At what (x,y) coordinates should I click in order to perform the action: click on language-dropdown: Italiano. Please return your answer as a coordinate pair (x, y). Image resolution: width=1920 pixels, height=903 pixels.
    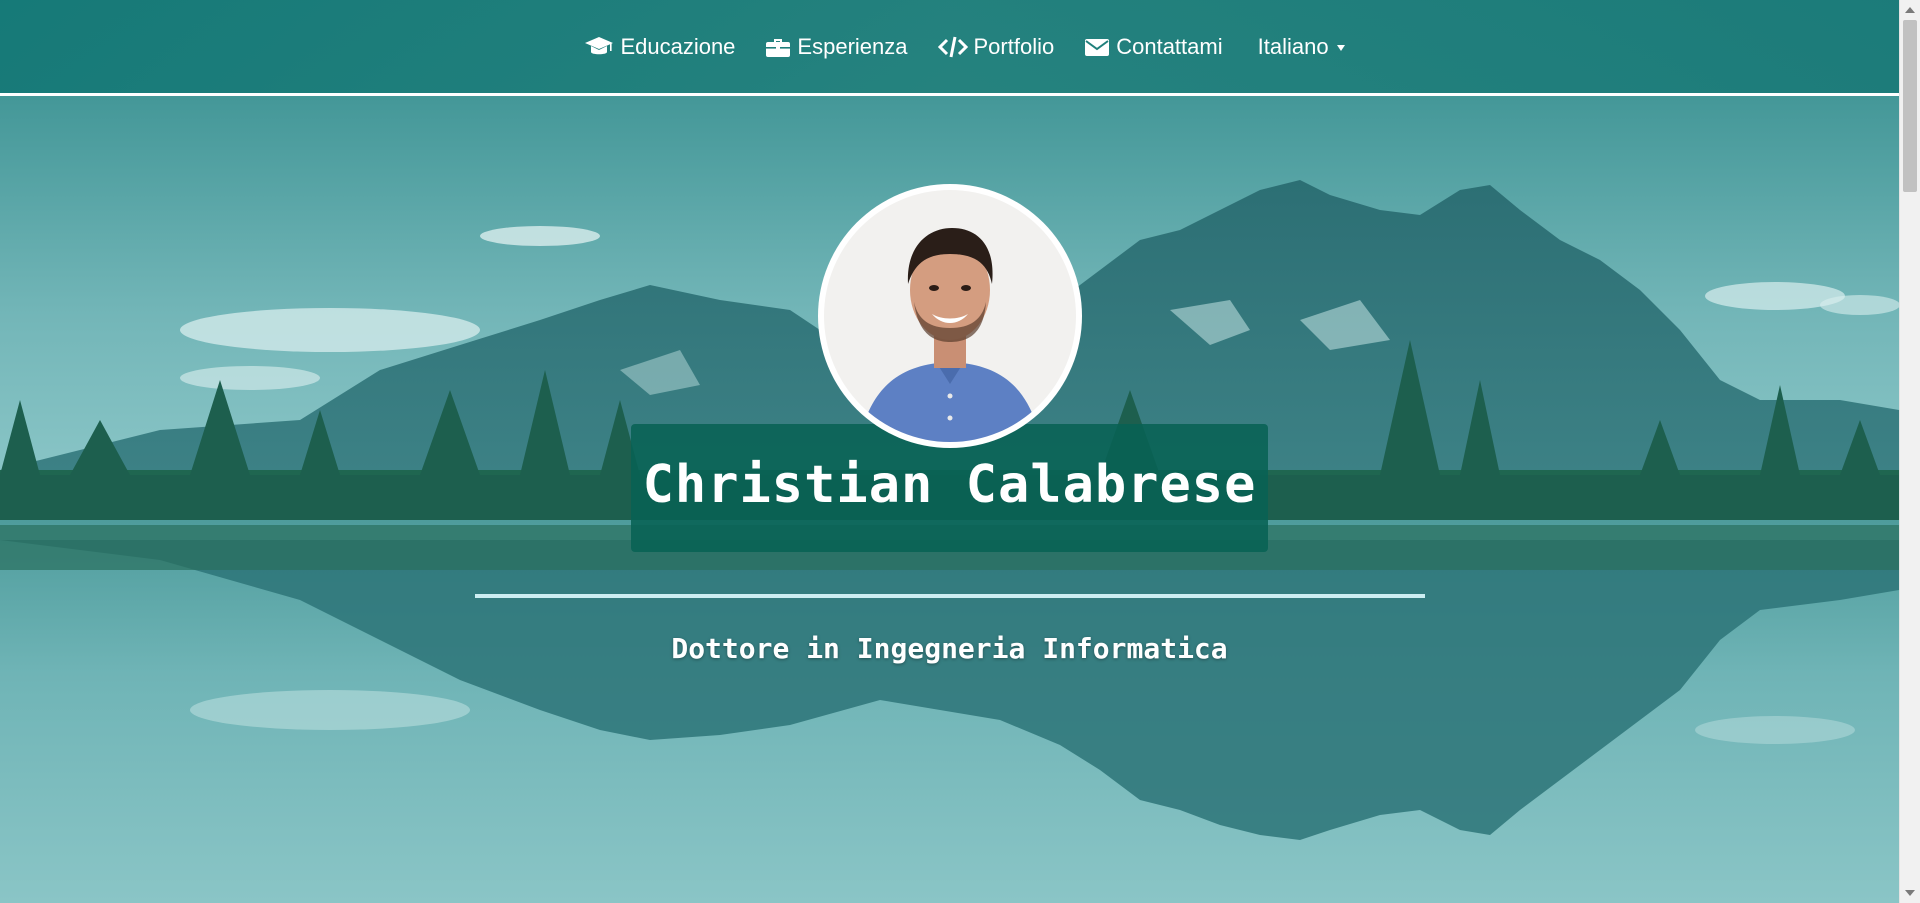
    Looking at the image, I should click on (1301, 47).